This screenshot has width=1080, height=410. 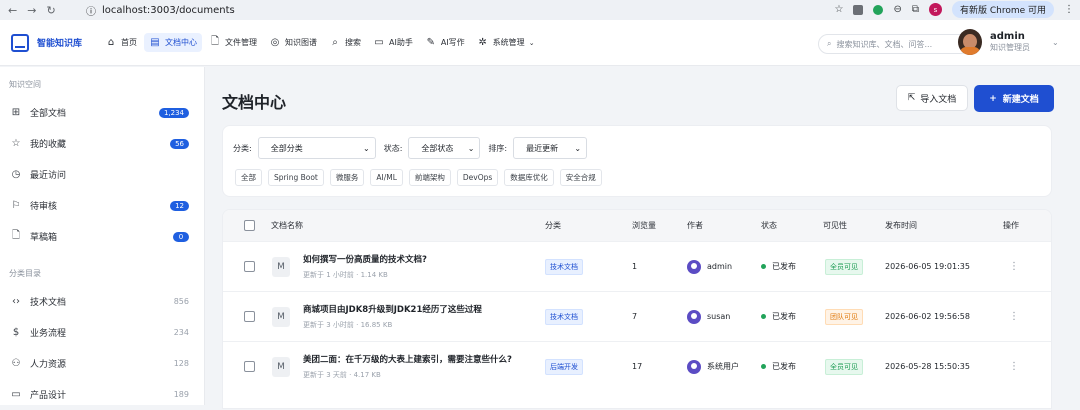 What do you see at coordinates (927, 316) in the screenshot?
I see `publish-time: 2026-06-02 19:56:58` at bounding box center [927, 316].